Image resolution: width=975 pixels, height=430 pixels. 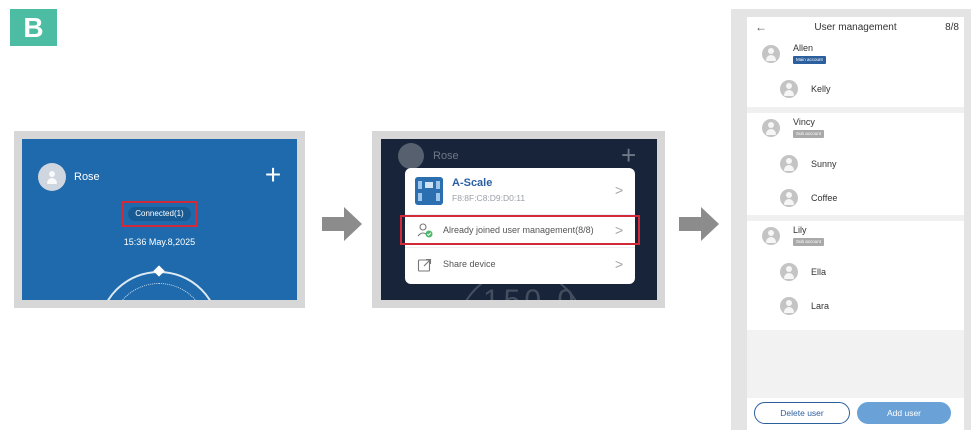 I want to click on panel-home-screen: Rose + Connected(1) 15:36 May.8,2025, so click(x=159, y=219).